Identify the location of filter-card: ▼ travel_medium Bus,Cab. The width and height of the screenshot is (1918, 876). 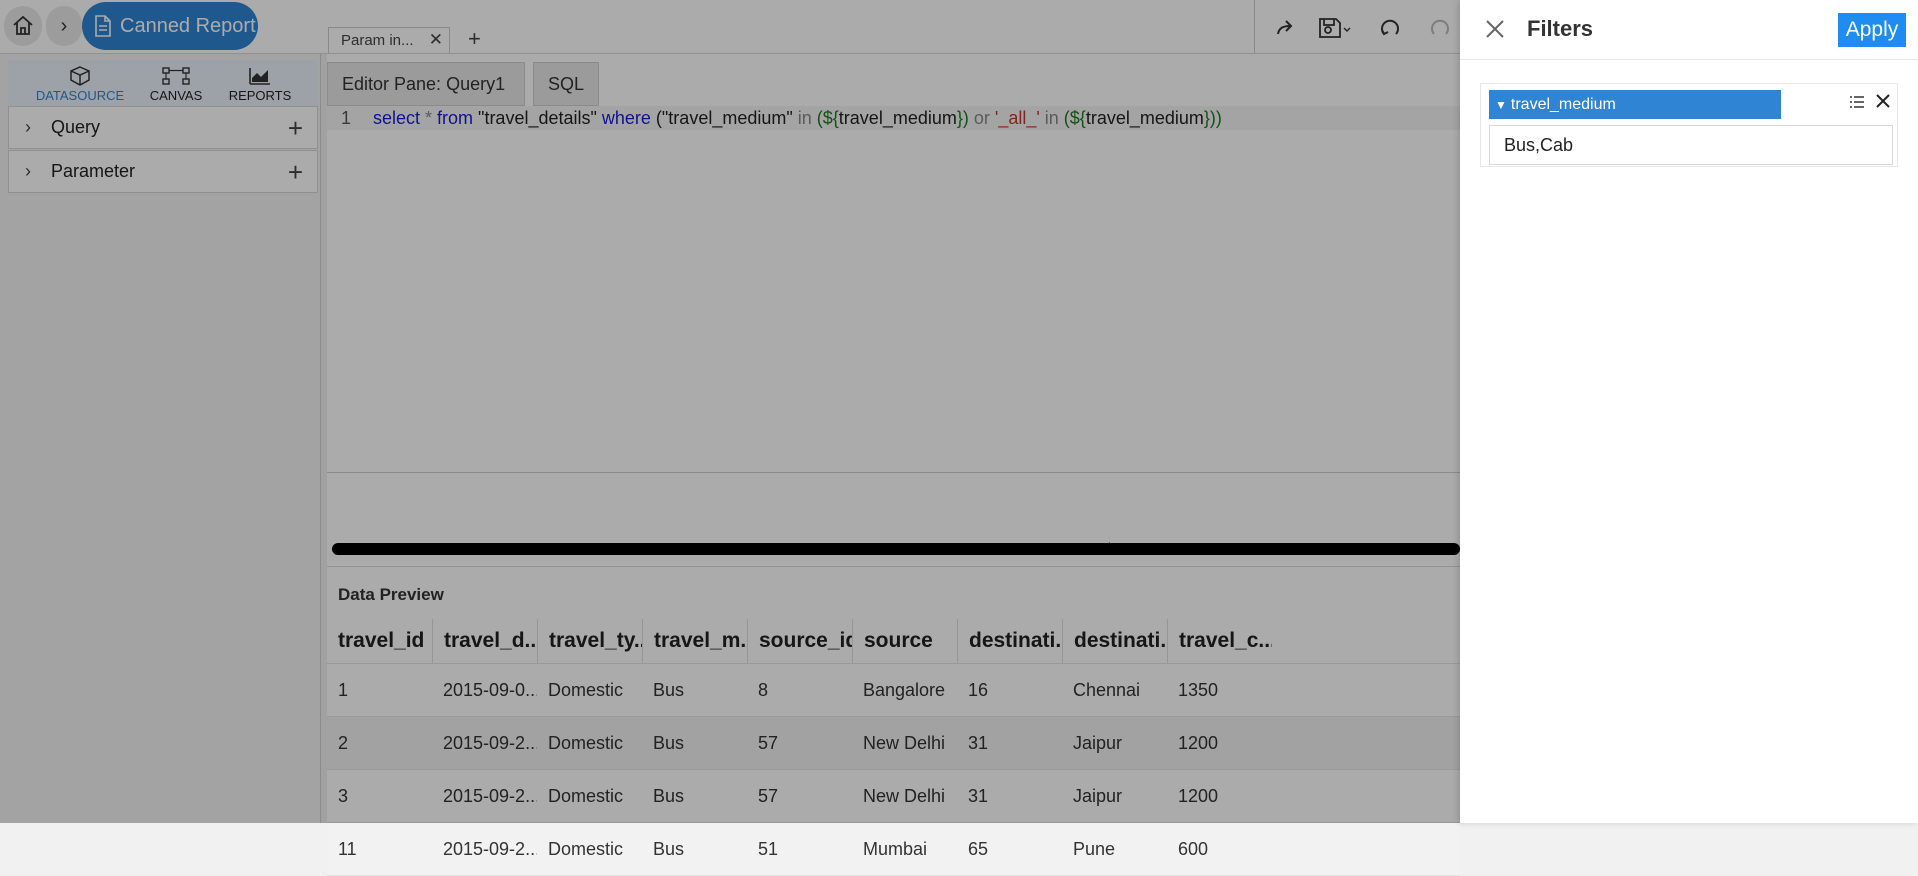
(1689, 125).